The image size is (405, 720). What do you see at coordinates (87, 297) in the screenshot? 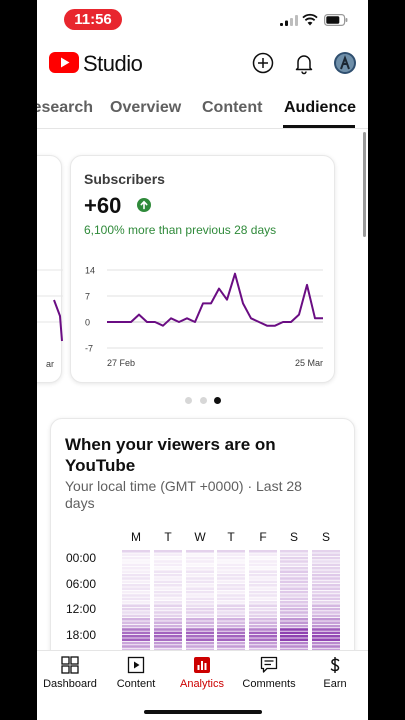
I see `chart-y-tick: 7` at bounding box center [87, 297].